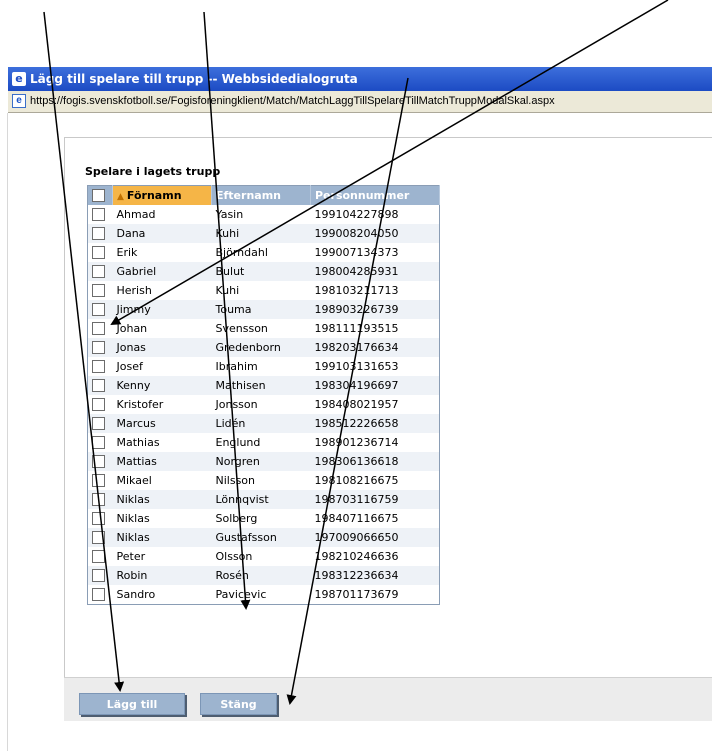 The image size is (712, 751). What do you see at coordinates (19, 101) in the screenshot?
I see `ie-page-icon: e` at bounding box center [19, 101].